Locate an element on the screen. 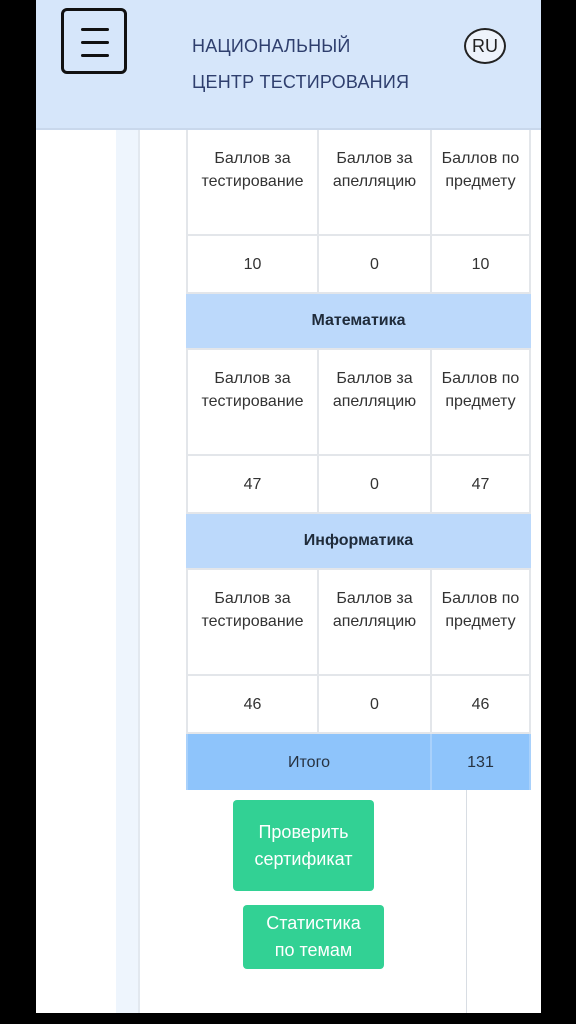  subject-heading-informatics: Информатика is located at coordinates (358, 542).